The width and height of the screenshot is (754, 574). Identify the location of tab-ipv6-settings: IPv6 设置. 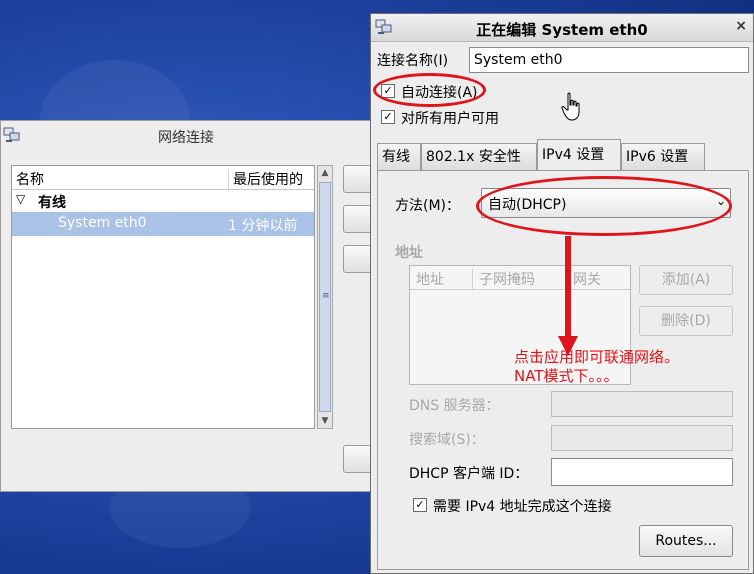
(663, 157).